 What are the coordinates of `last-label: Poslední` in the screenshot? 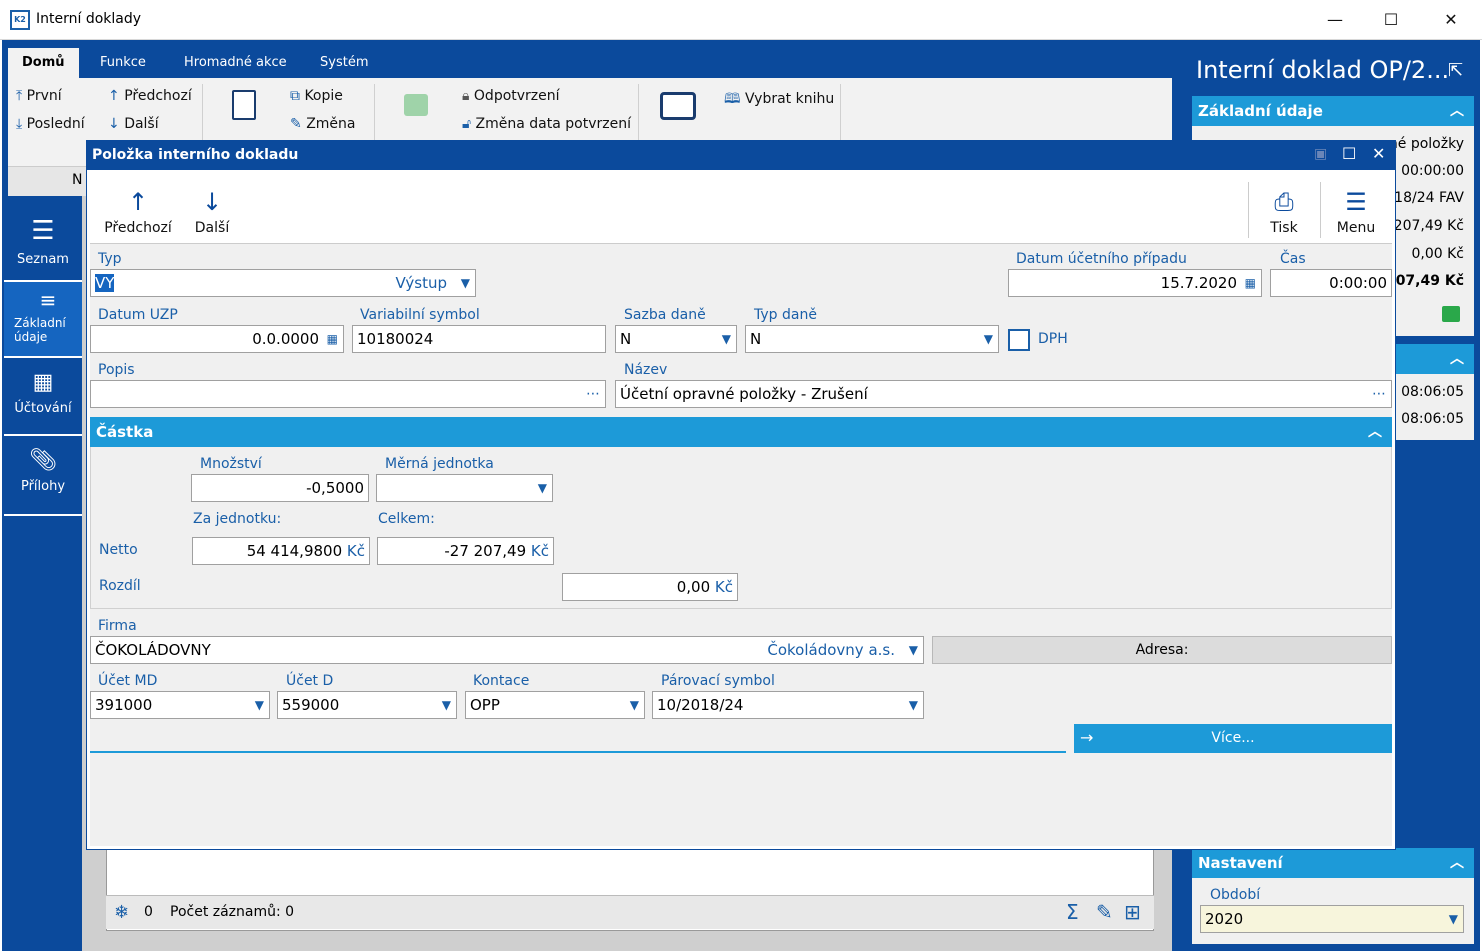 It's located at (55, 124).